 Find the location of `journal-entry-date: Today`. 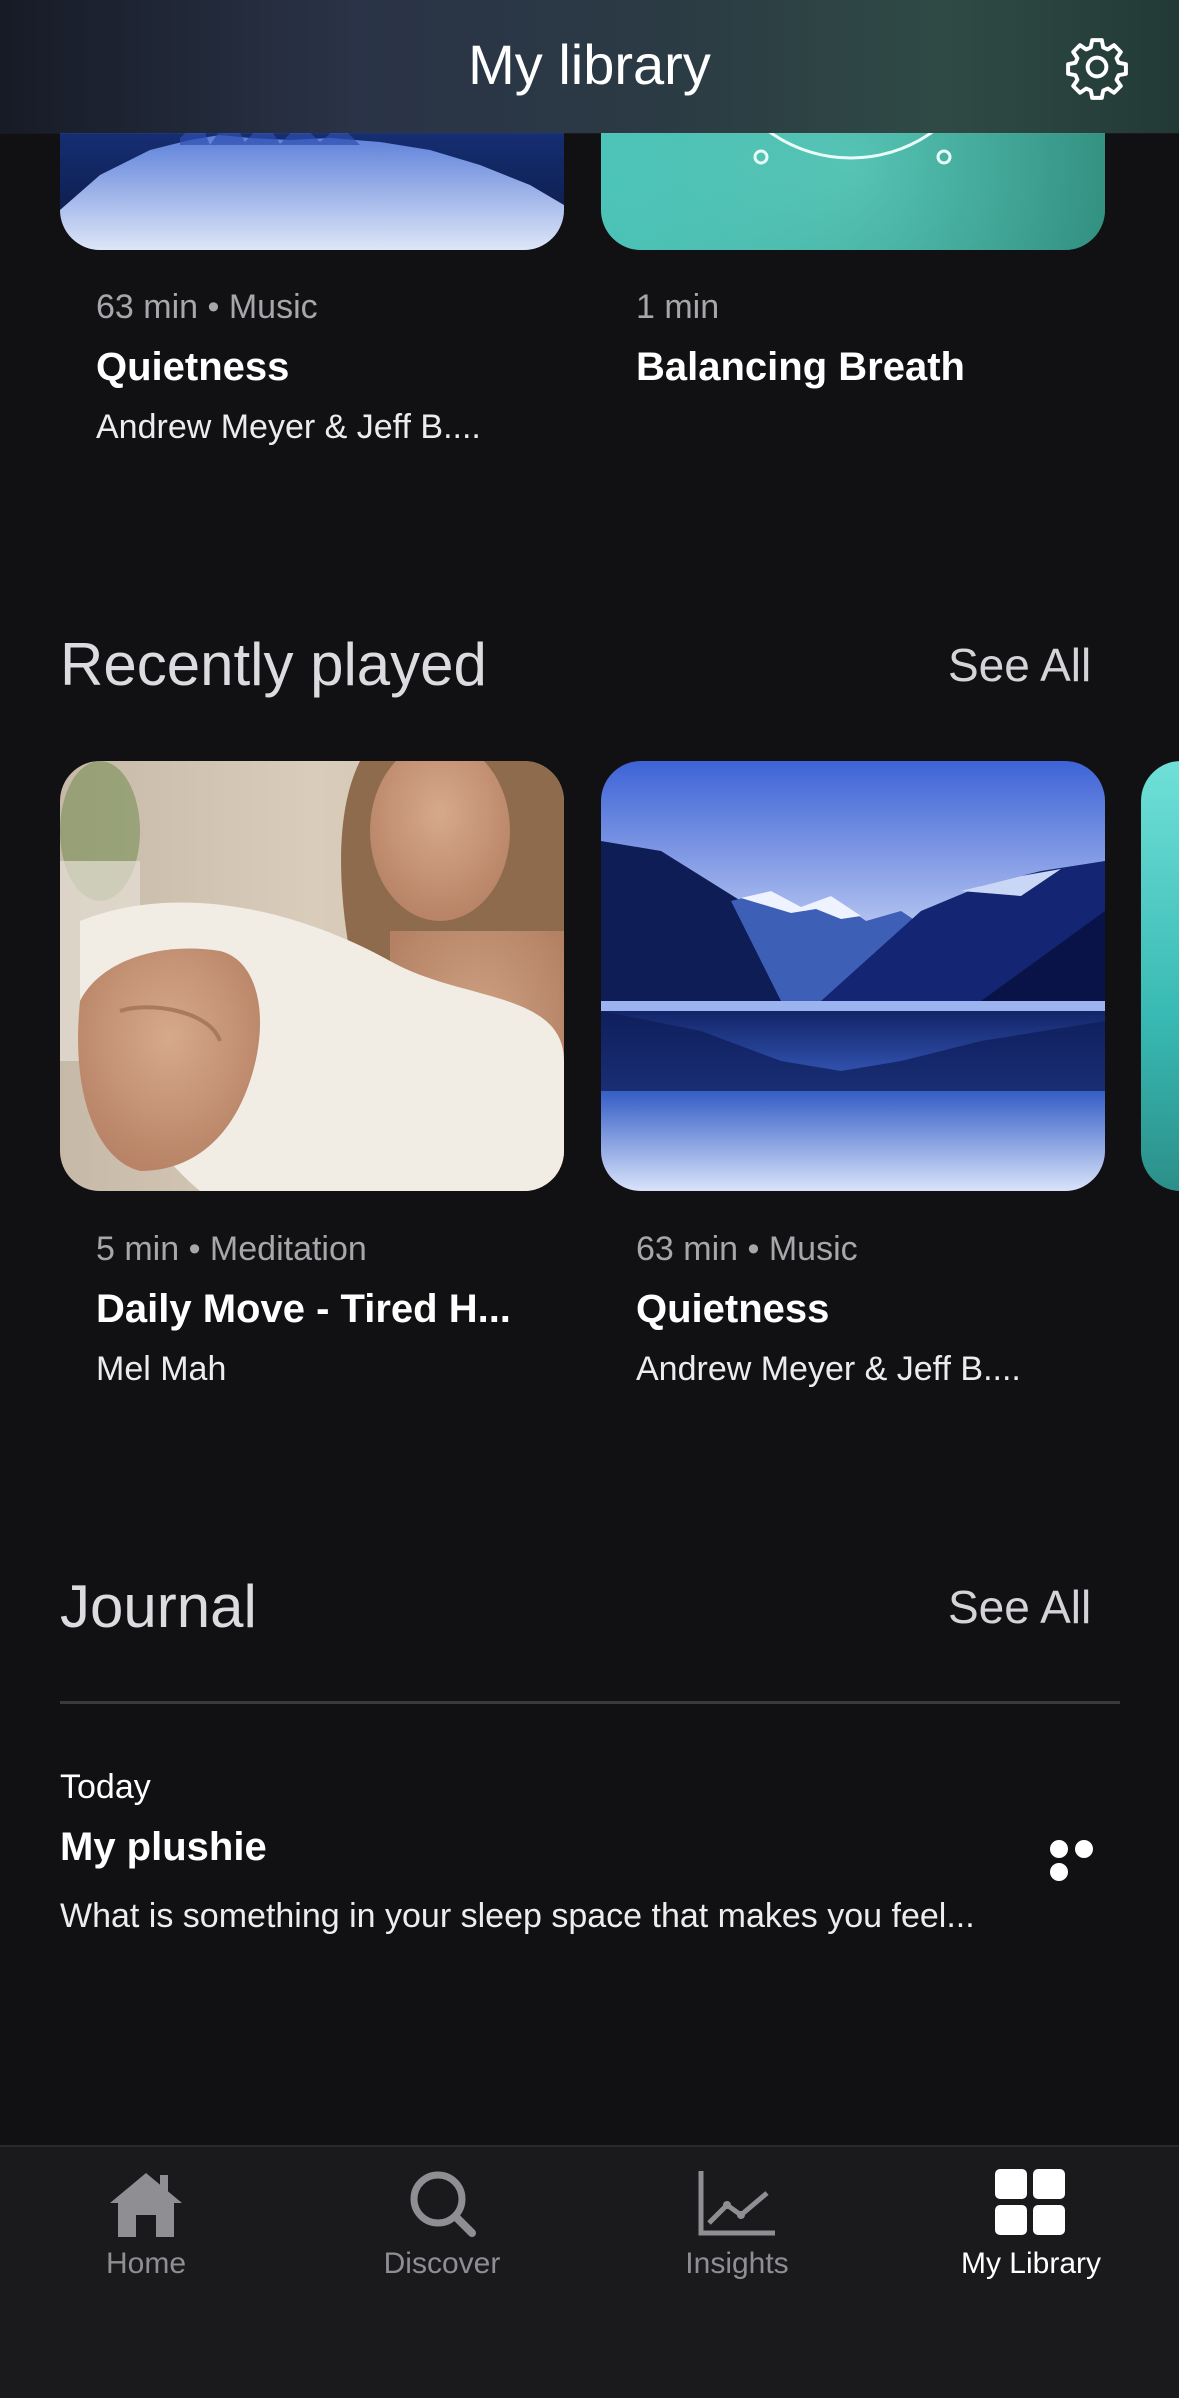

journal-entry-date: Today is located at coordinates (105, 1787).